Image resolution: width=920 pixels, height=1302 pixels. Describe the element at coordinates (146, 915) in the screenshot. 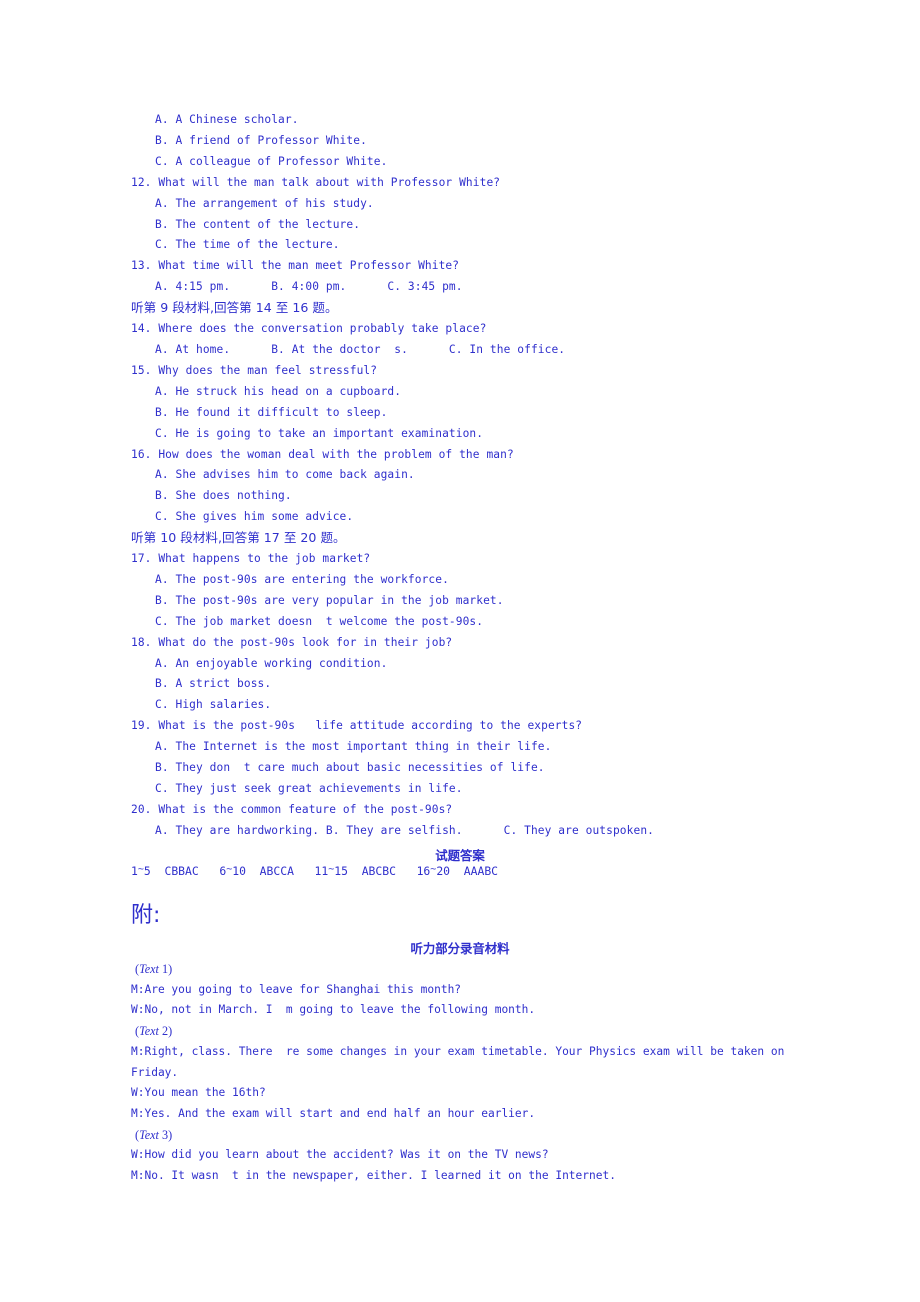

I see `appendix-label: 附:` at that location.